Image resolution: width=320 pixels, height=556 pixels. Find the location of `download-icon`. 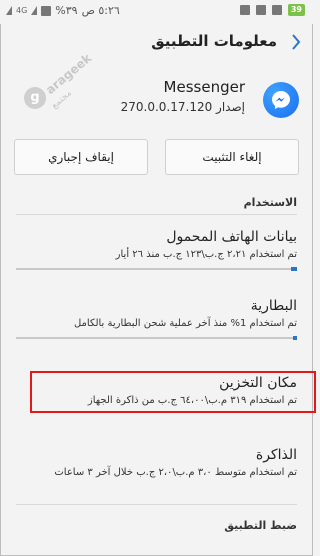

download-icon is located at coordinates (276, 10).